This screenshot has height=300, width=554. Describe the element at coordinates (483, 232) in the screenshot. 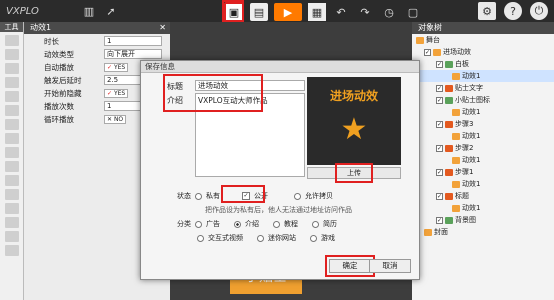

I see `tree-node: 封面` at that location.